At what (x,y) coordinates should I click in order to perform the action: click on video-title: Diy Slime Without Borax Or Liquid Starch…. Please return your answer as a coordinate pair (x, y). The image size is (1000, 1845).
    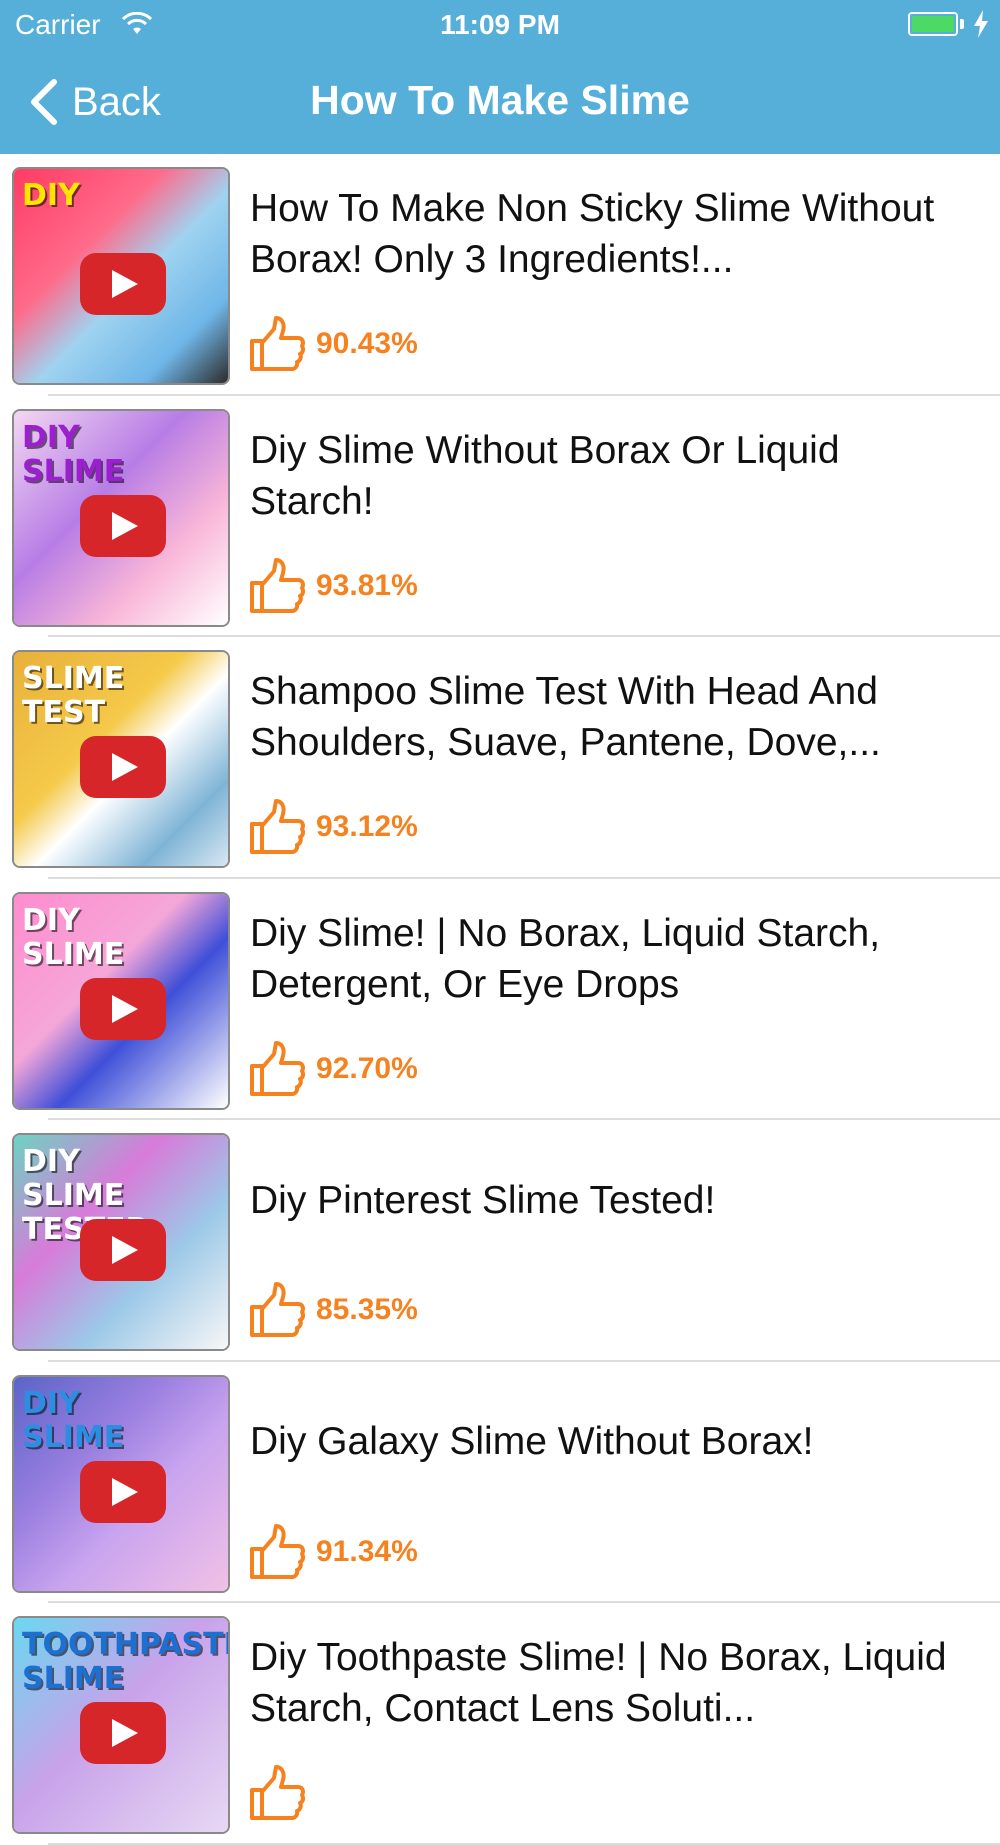
    Looking at the image, I should click on (545, 475).